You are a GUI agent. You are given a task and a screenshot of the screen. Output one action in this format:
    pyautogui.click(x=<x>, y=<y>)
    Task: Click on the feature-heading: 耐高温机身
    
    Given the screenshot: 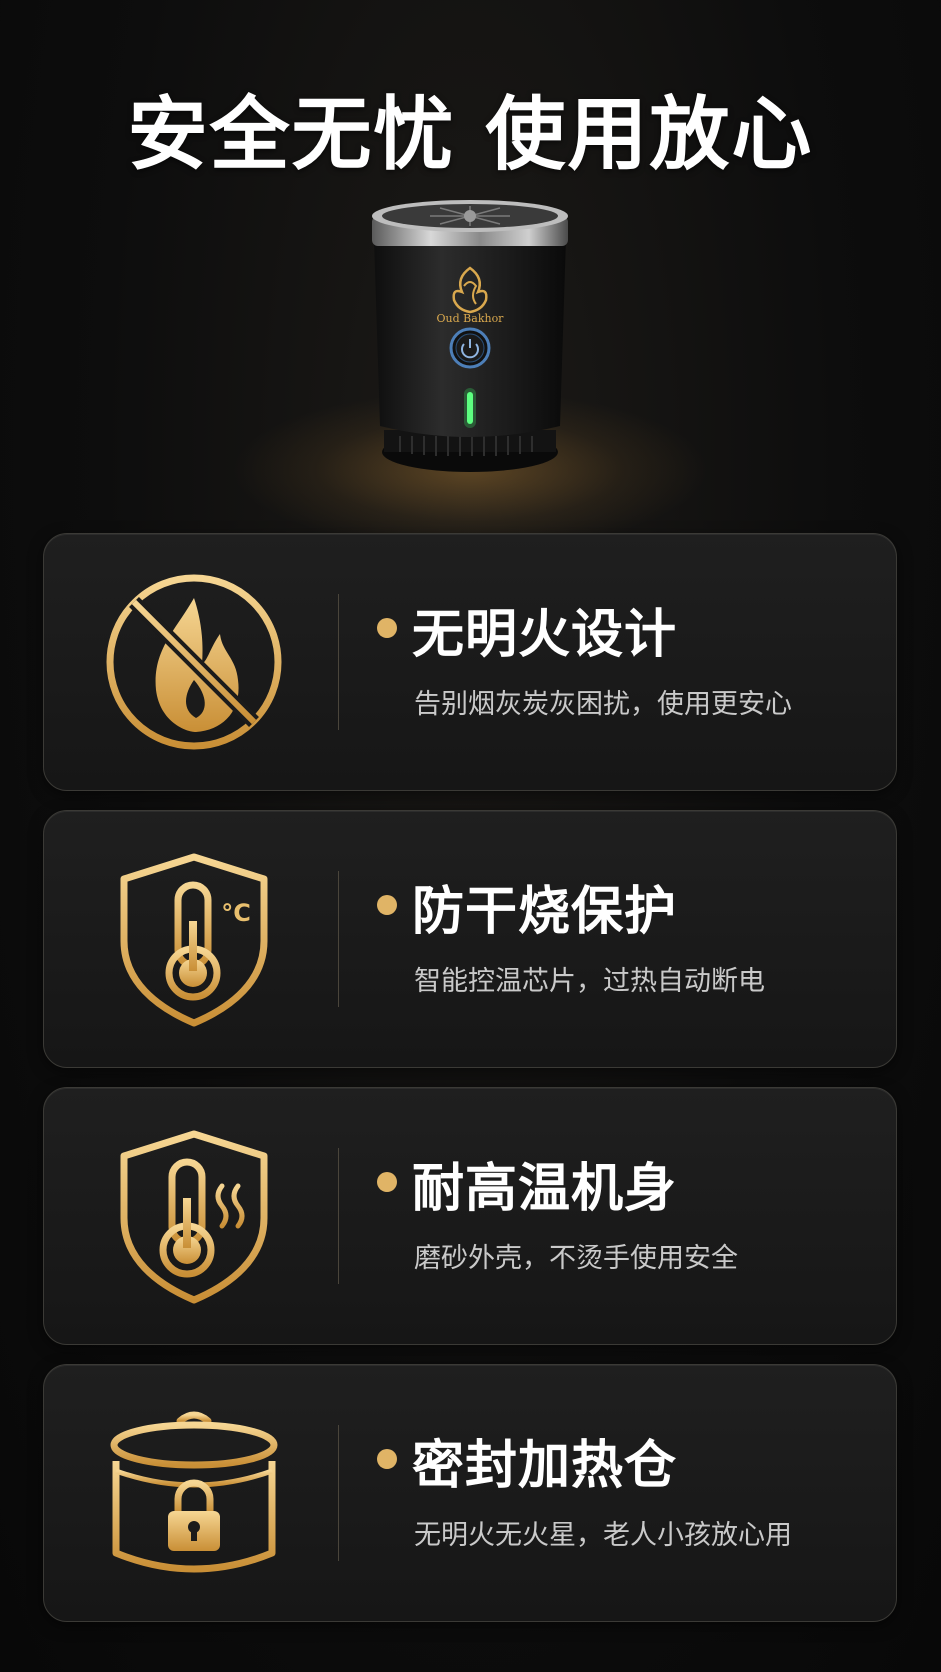 What is the action you would take?
    pyautogui.click(x=545, y=1189)
    